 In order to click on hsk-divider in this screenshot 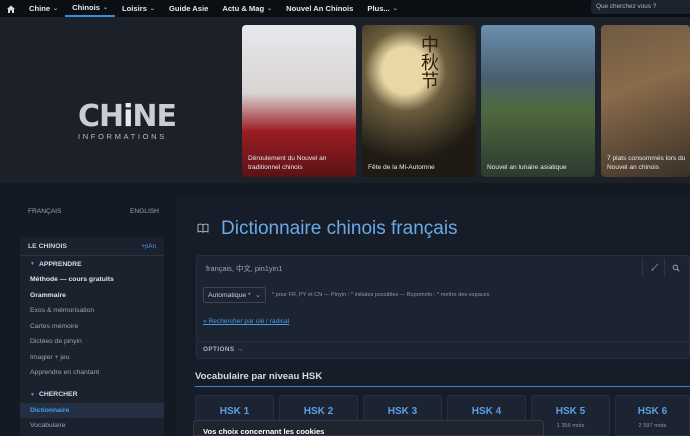, I will do `click(442, 386)`.